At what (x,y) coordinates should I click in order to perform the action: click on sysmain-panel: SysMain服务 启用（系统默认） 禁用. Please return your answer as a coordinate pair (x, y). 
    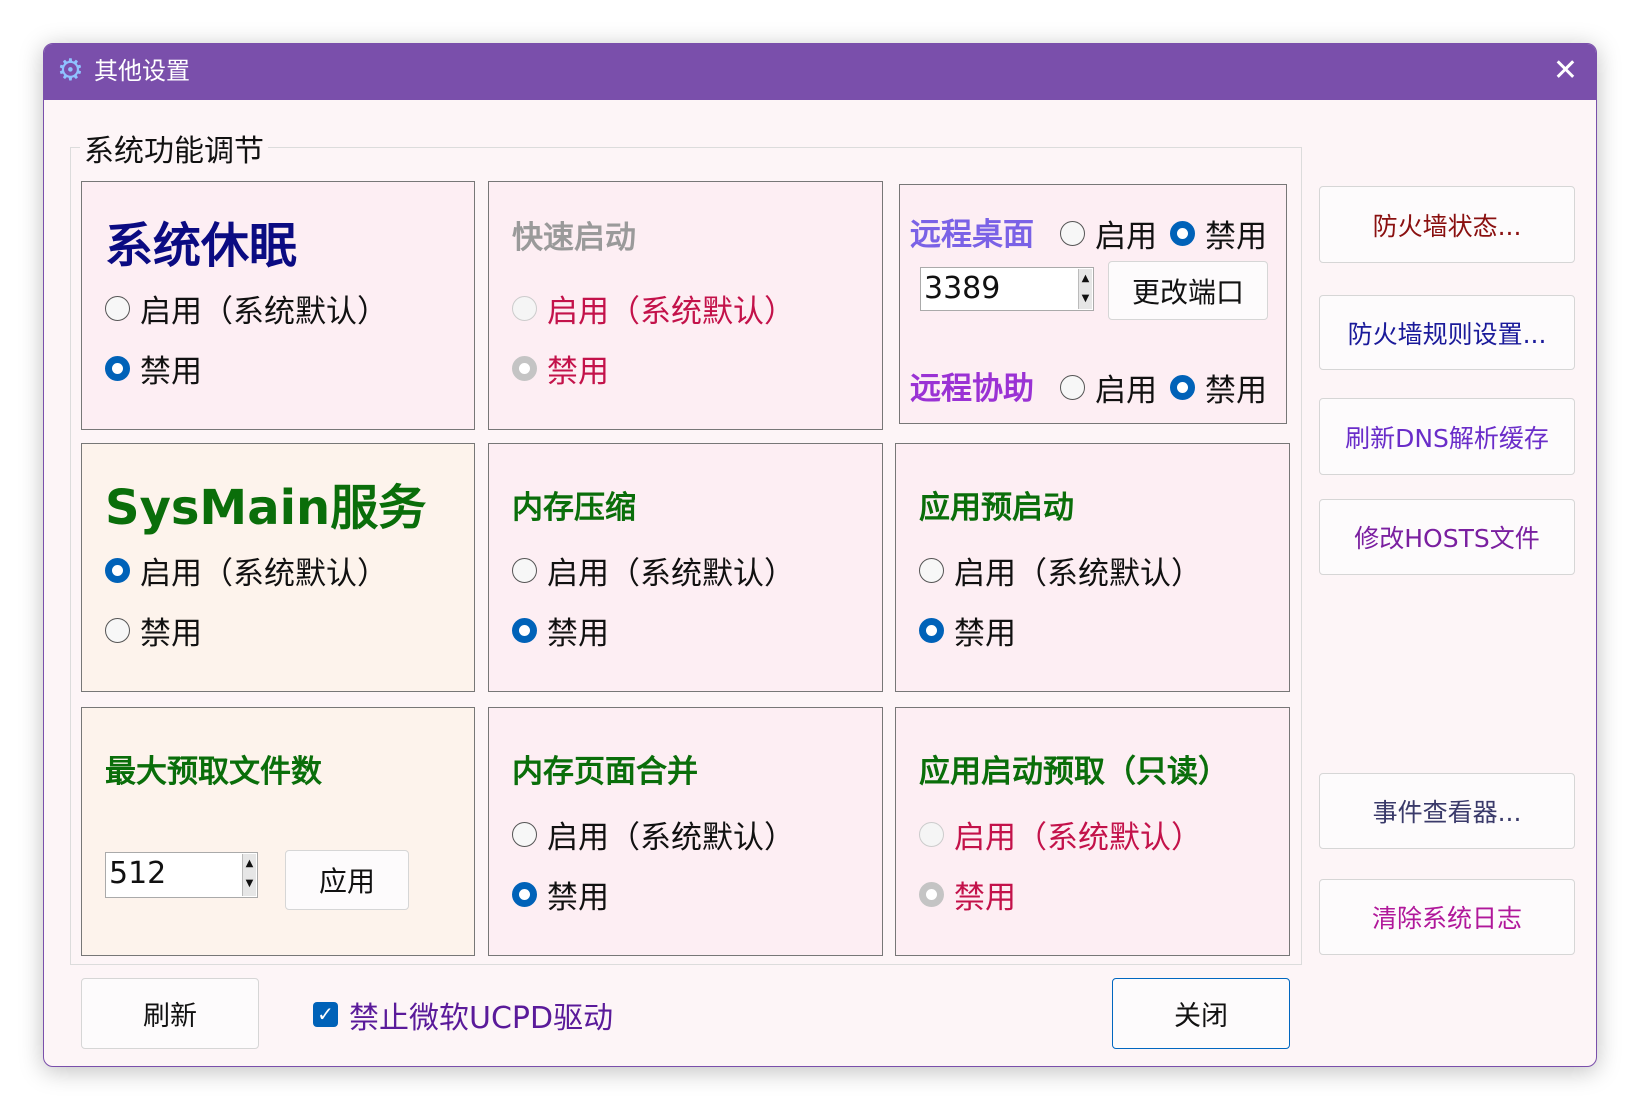
    Looking at the image, I should click on (278, 567).